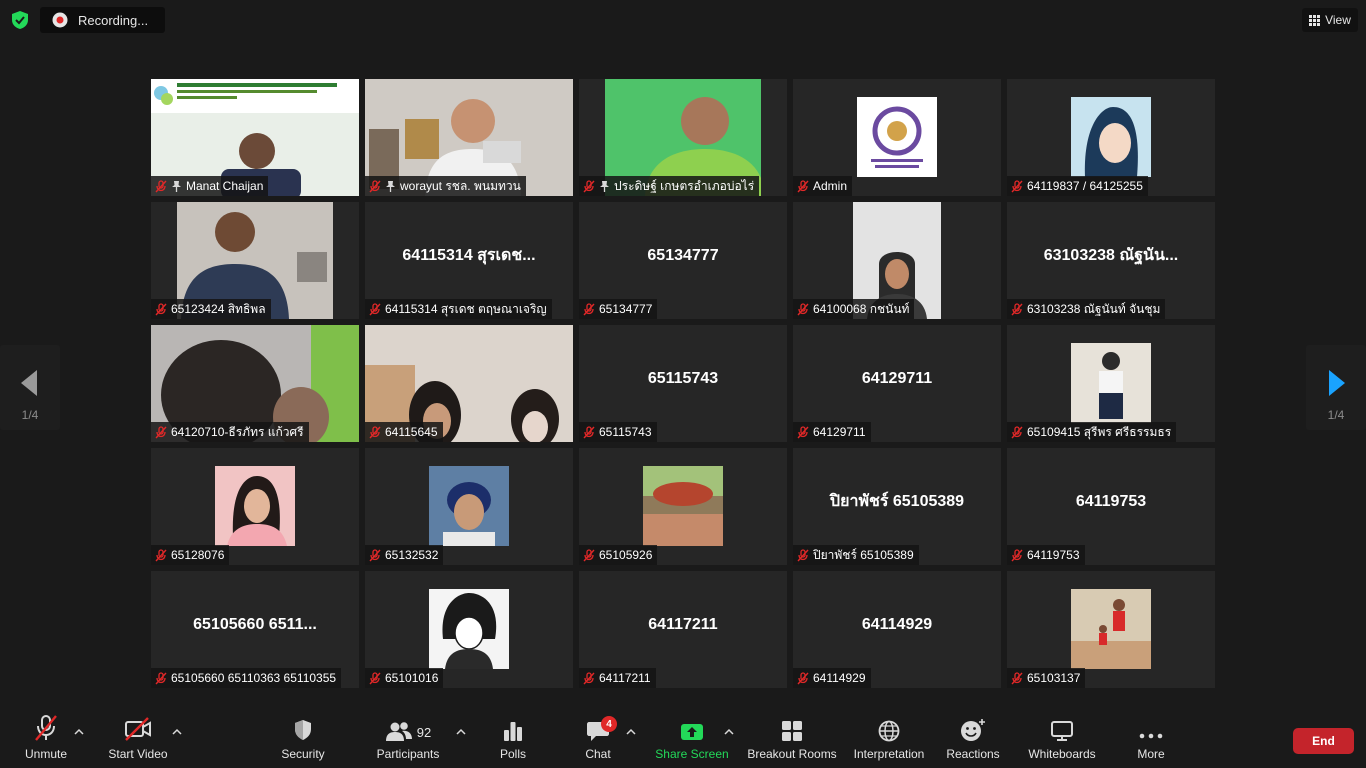 This screenshot has height=768, width=1366. I want to click on interpretation-label: Interpretation, so click(889, 754).